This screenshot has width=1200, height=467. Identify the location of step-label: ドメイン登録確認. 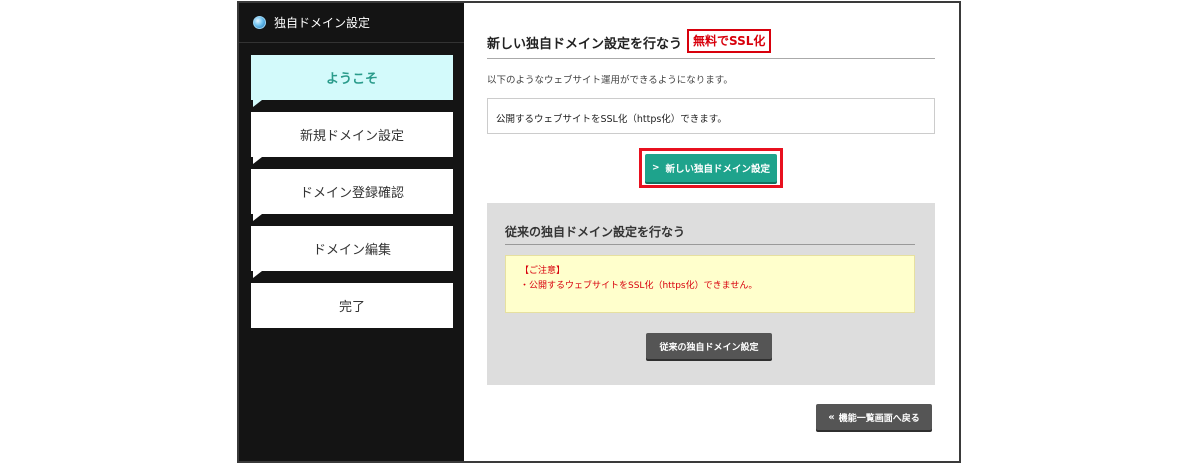
(351, 193).